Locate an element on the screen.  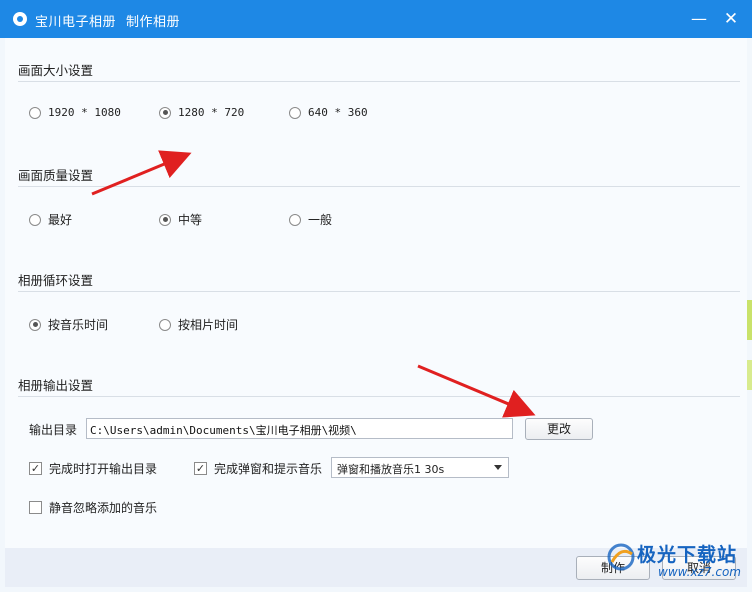
radio-quality-normal: 一般 is located at coordinates (310, 219).